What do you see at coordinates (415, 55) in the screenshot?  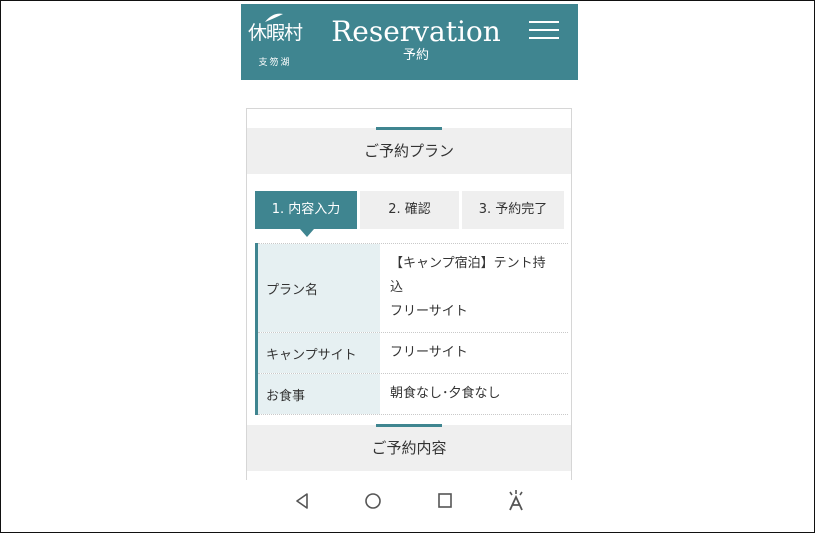 I see `page-title-ja: 予約` at bounding box center [415, 55].